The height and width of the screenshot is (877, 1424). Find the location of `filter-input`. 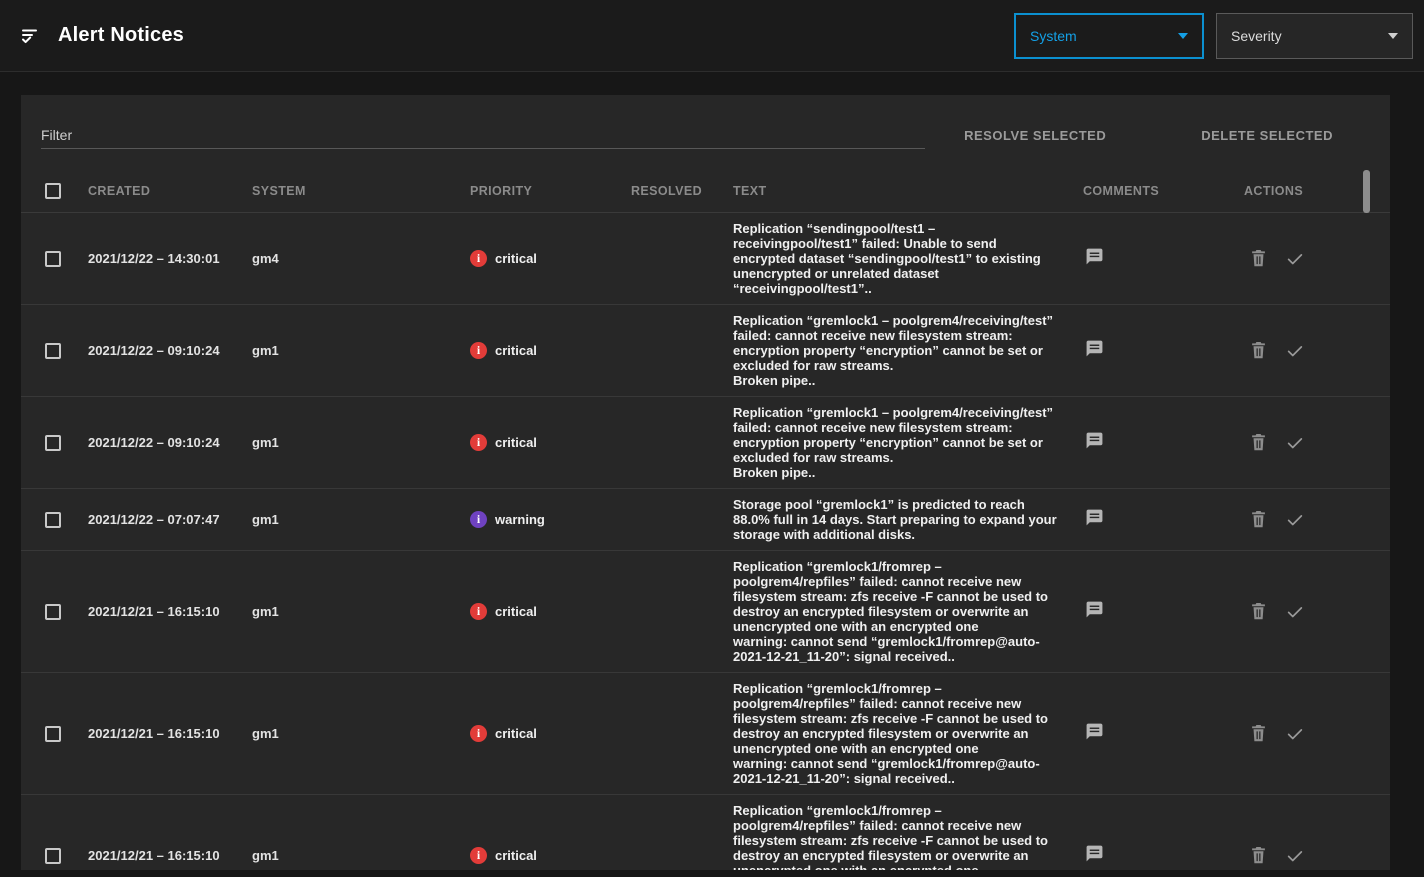

filter-input is located at coordinates (483, 135).